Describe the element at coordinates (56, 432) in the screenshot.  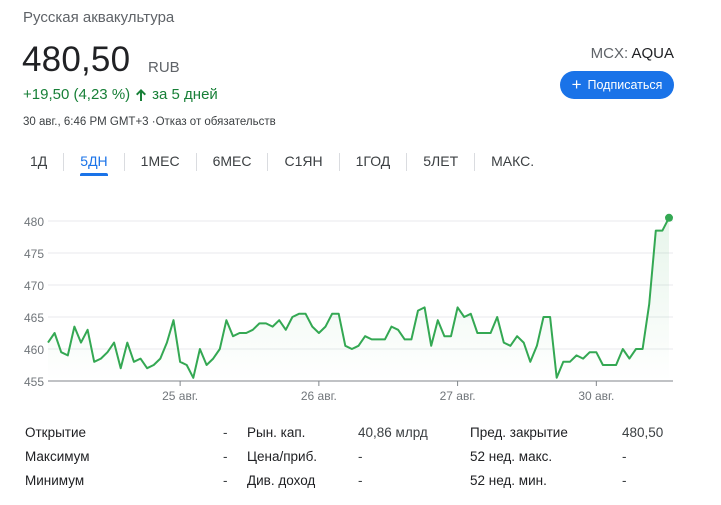
I see `stat-label: Открытие` at that location.